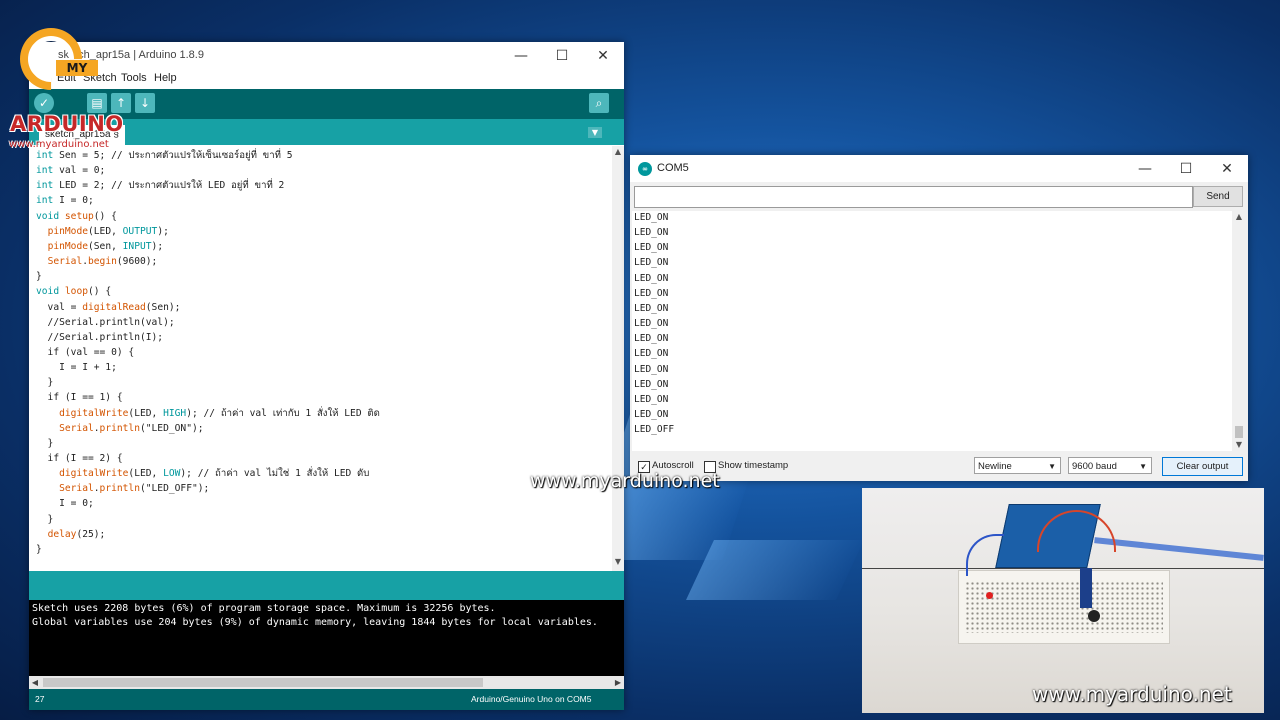 Image resolution: width=1280 pixels, height=720 pixels. Describe the element at coordinates (108, 307) in the screenshot. I see `code-line: val = digitalRead(Sen);` at that location.